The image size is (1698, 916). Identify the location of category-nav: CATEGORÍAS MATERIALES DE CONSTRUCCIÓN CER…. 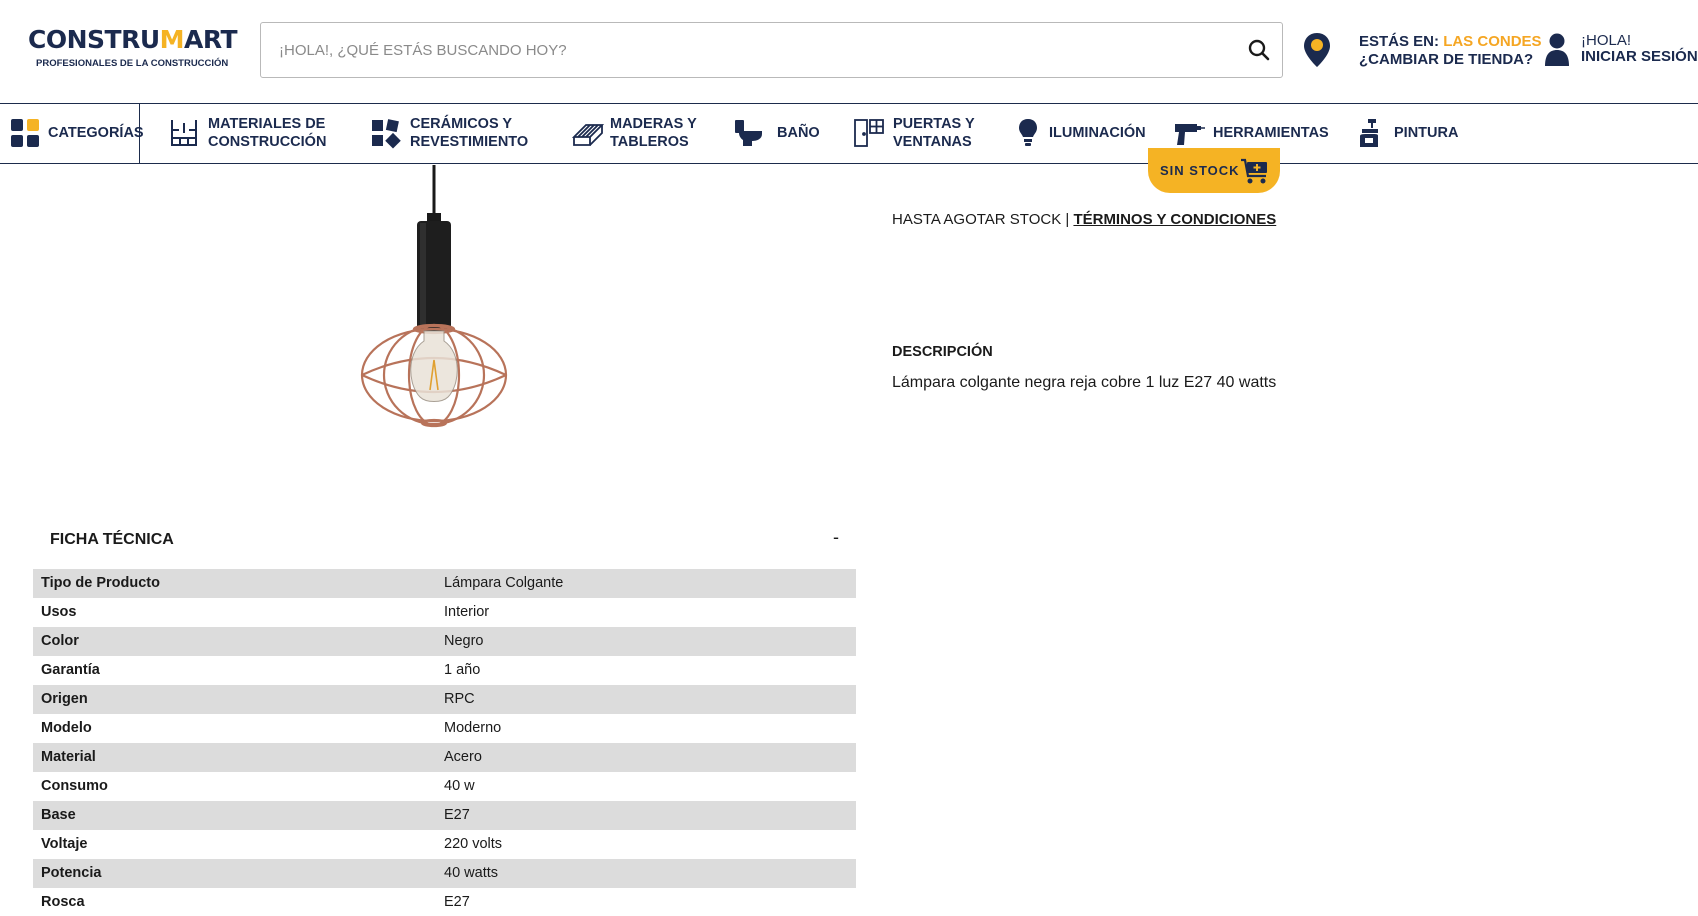
(849, 134).